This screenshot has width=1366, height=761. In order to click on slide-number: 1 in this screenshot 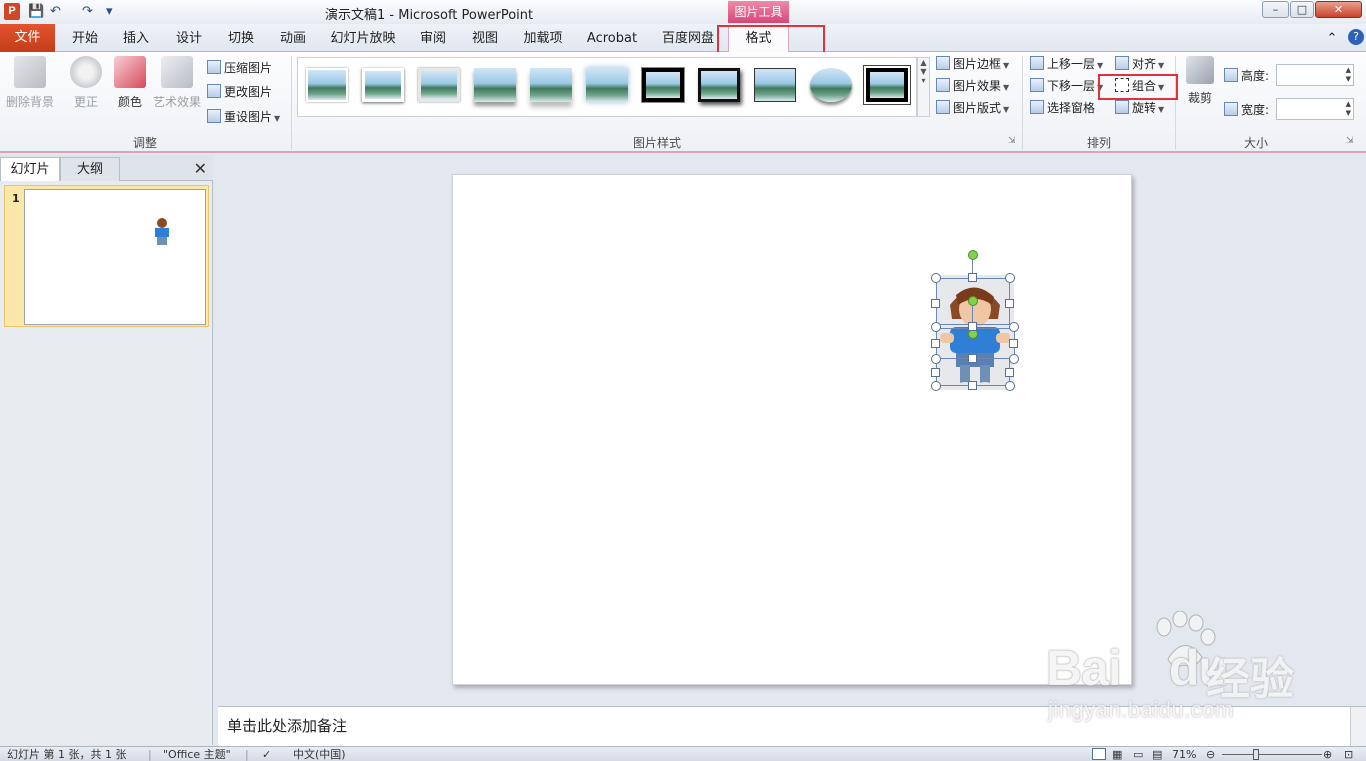, I will do `click(16, 198)`.